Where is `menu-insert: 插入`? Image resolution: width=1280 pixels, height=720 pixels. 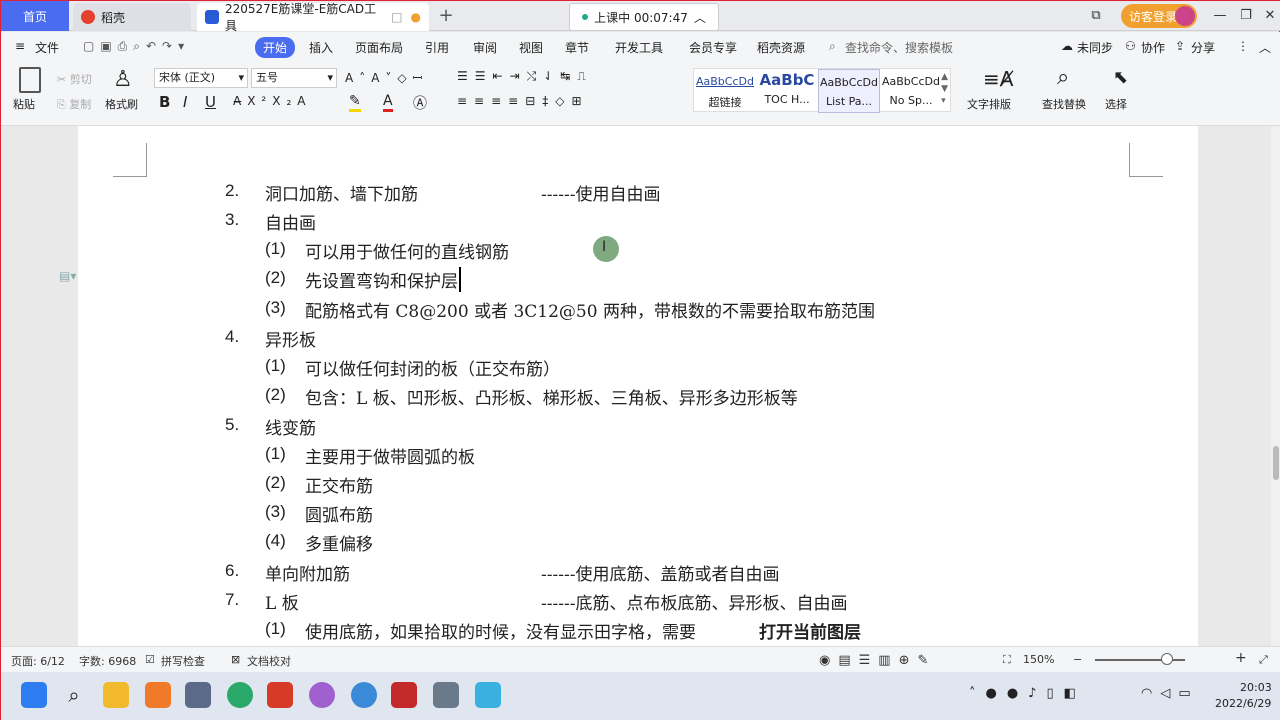 menu-insert: 插入 is located at coordinates (321, 47).